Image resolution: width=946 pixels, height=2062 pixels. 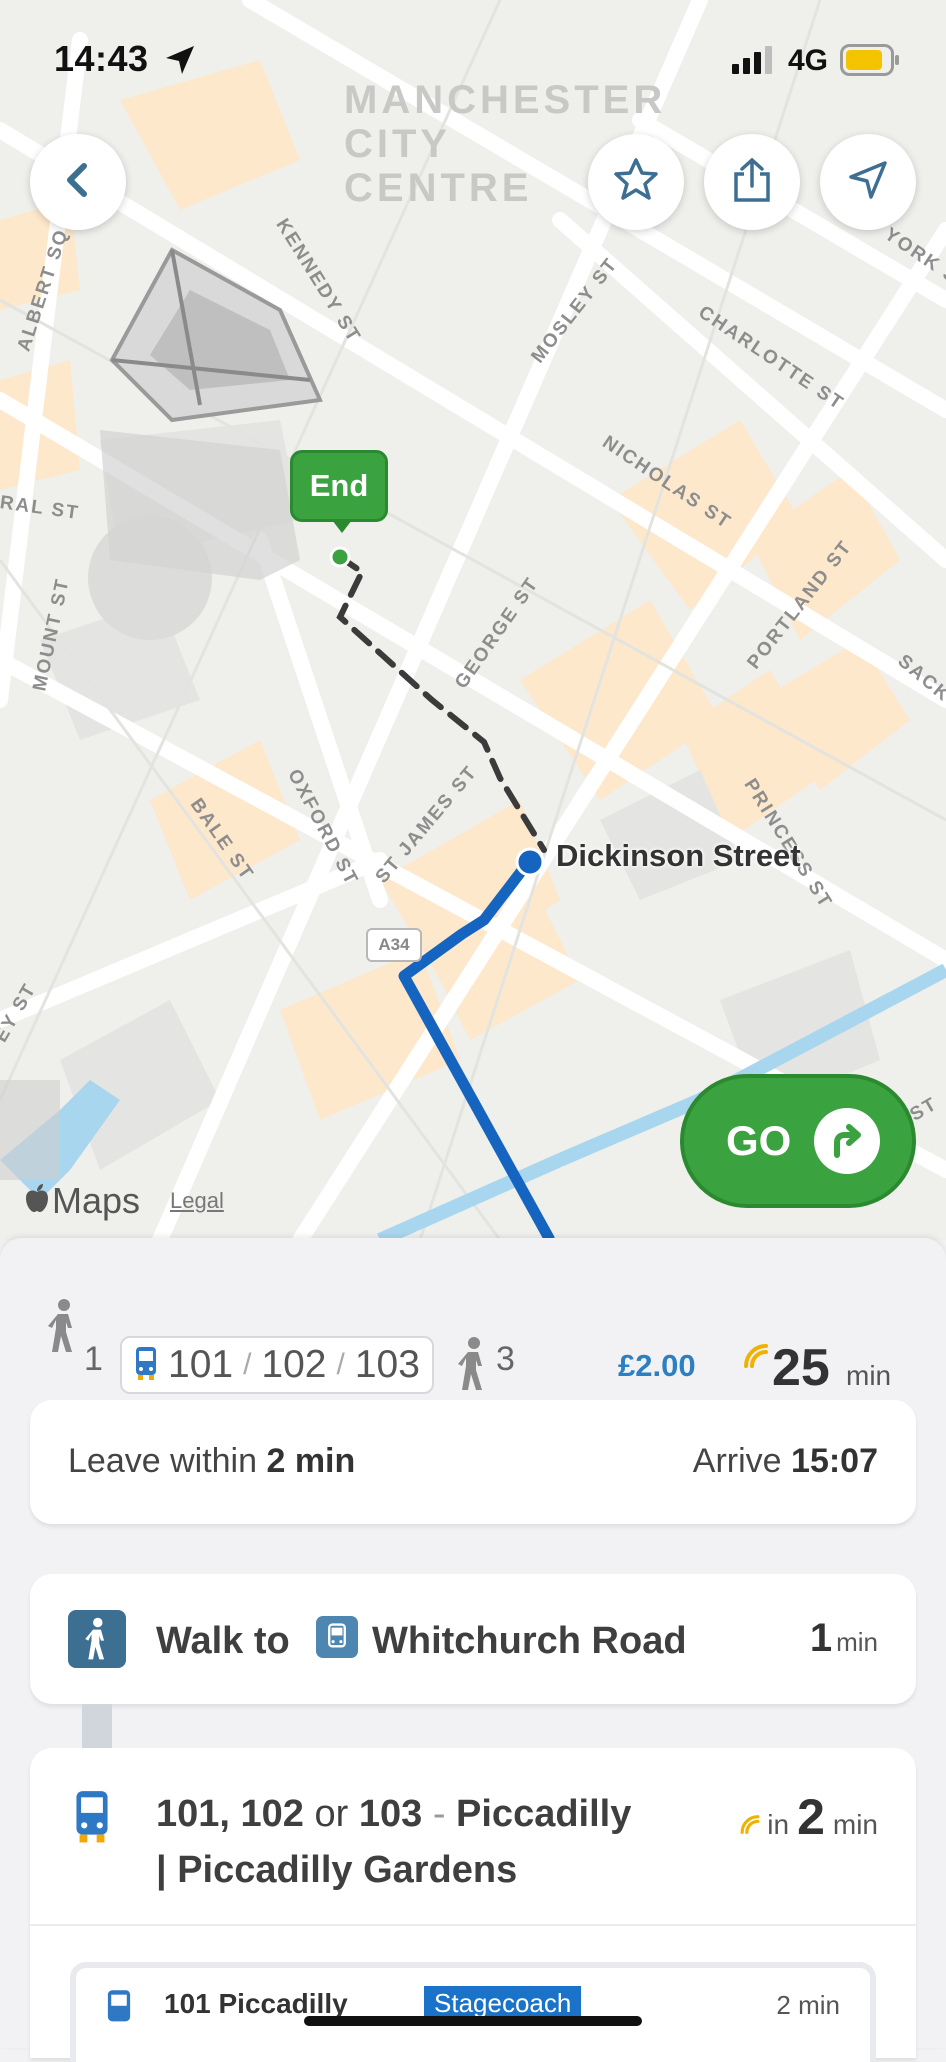 I want to click on end-marker-label: End, so click(x=339, y=485).